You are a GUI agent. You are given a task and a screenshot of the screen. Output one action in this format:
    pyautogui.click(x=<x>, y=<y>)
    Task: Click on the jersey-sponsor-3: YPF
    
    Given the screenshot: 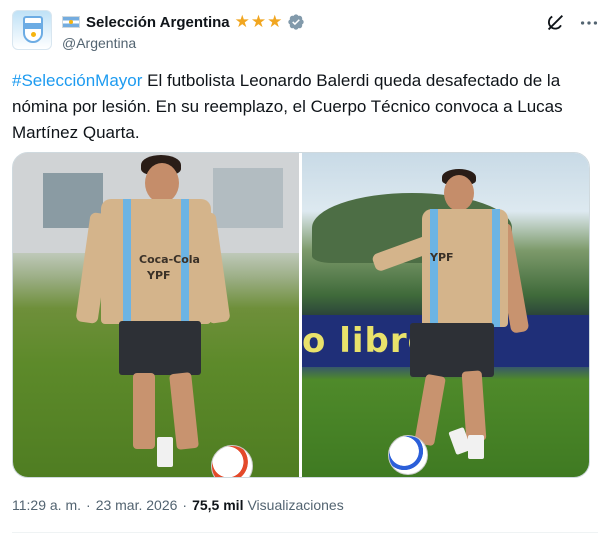 What is the action you would take?
    pyautogui.click(x=442, y=257)
    